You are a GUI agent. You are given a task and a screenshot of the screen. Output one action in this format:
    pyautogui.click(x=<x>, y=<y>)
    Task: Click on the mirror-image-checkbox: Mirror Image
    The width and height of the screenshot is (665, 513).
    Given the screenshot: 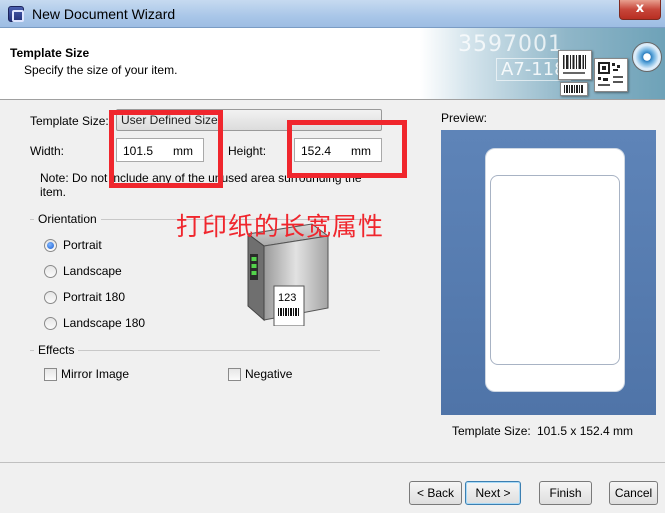 What is the action you would take?
    pyautogui.click(x=86, y=374)
    